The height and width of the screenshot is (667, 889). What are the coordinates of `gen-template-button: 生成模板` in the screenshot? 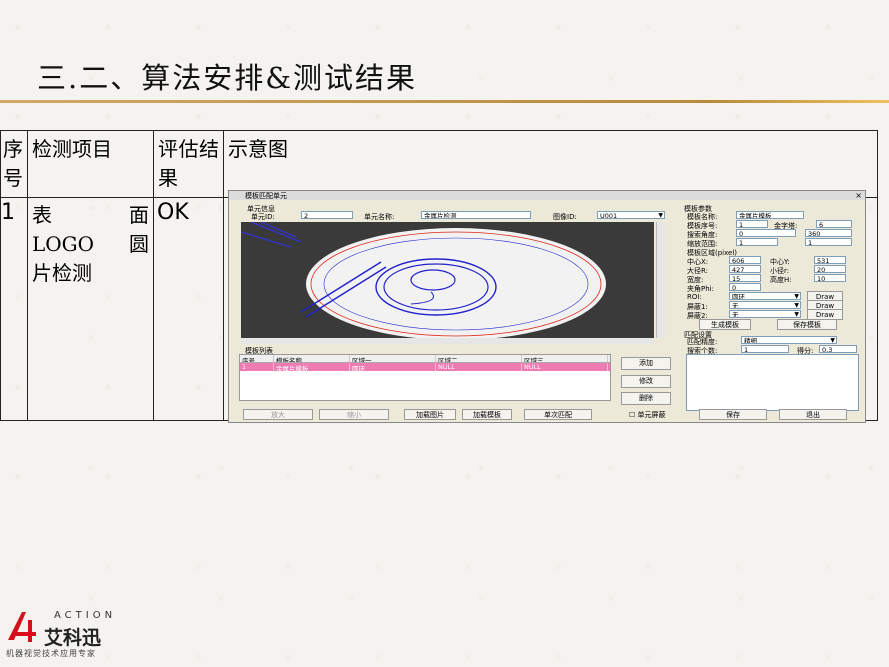 It's located at (725, 324).